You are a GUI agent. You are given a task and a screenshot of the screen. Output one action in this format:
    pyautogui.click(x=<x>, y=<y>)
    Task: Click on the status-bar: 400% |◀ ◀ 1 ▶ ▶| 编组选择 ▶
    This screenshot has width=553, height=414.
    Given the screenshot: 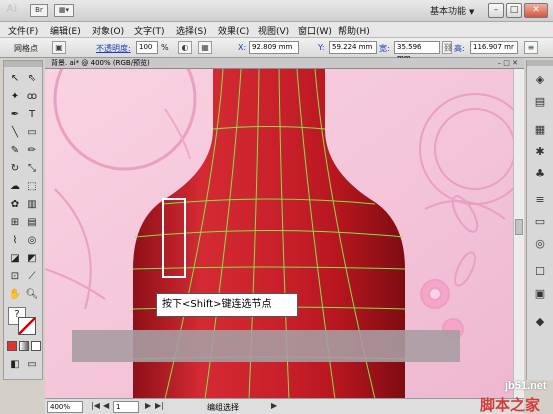 What is the action you would take?
    pyautogui.click(x=284, y=406)
    